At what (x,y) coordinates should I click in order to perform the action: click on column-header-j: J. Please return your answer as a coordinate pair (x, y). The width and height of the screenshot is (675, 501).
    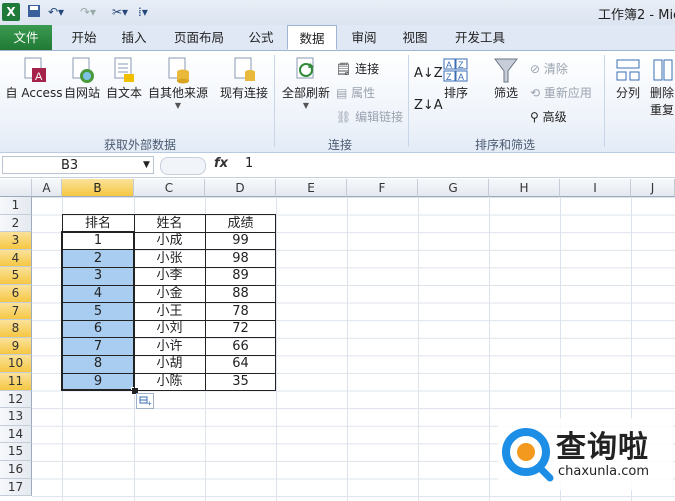
    Looking at the image, I should click on (653, 188).